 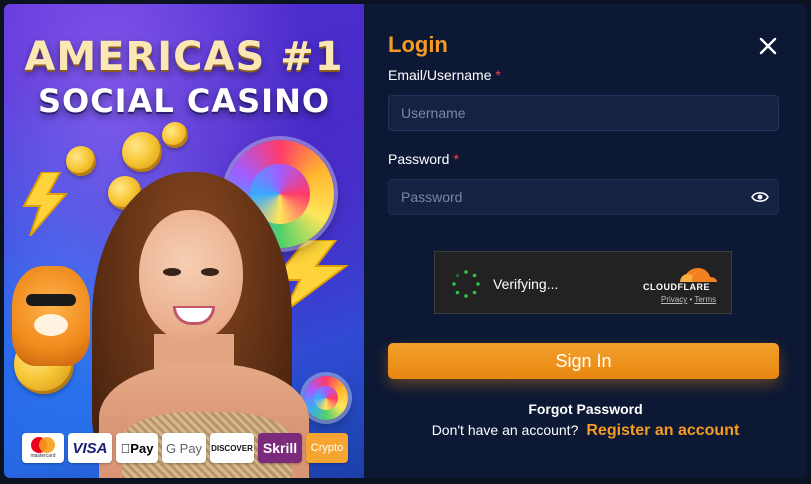 What do you see at coordinates (444, 75) in the screenshot?
I see `email-label: Email/Username *` at bounding box center [444, 75].